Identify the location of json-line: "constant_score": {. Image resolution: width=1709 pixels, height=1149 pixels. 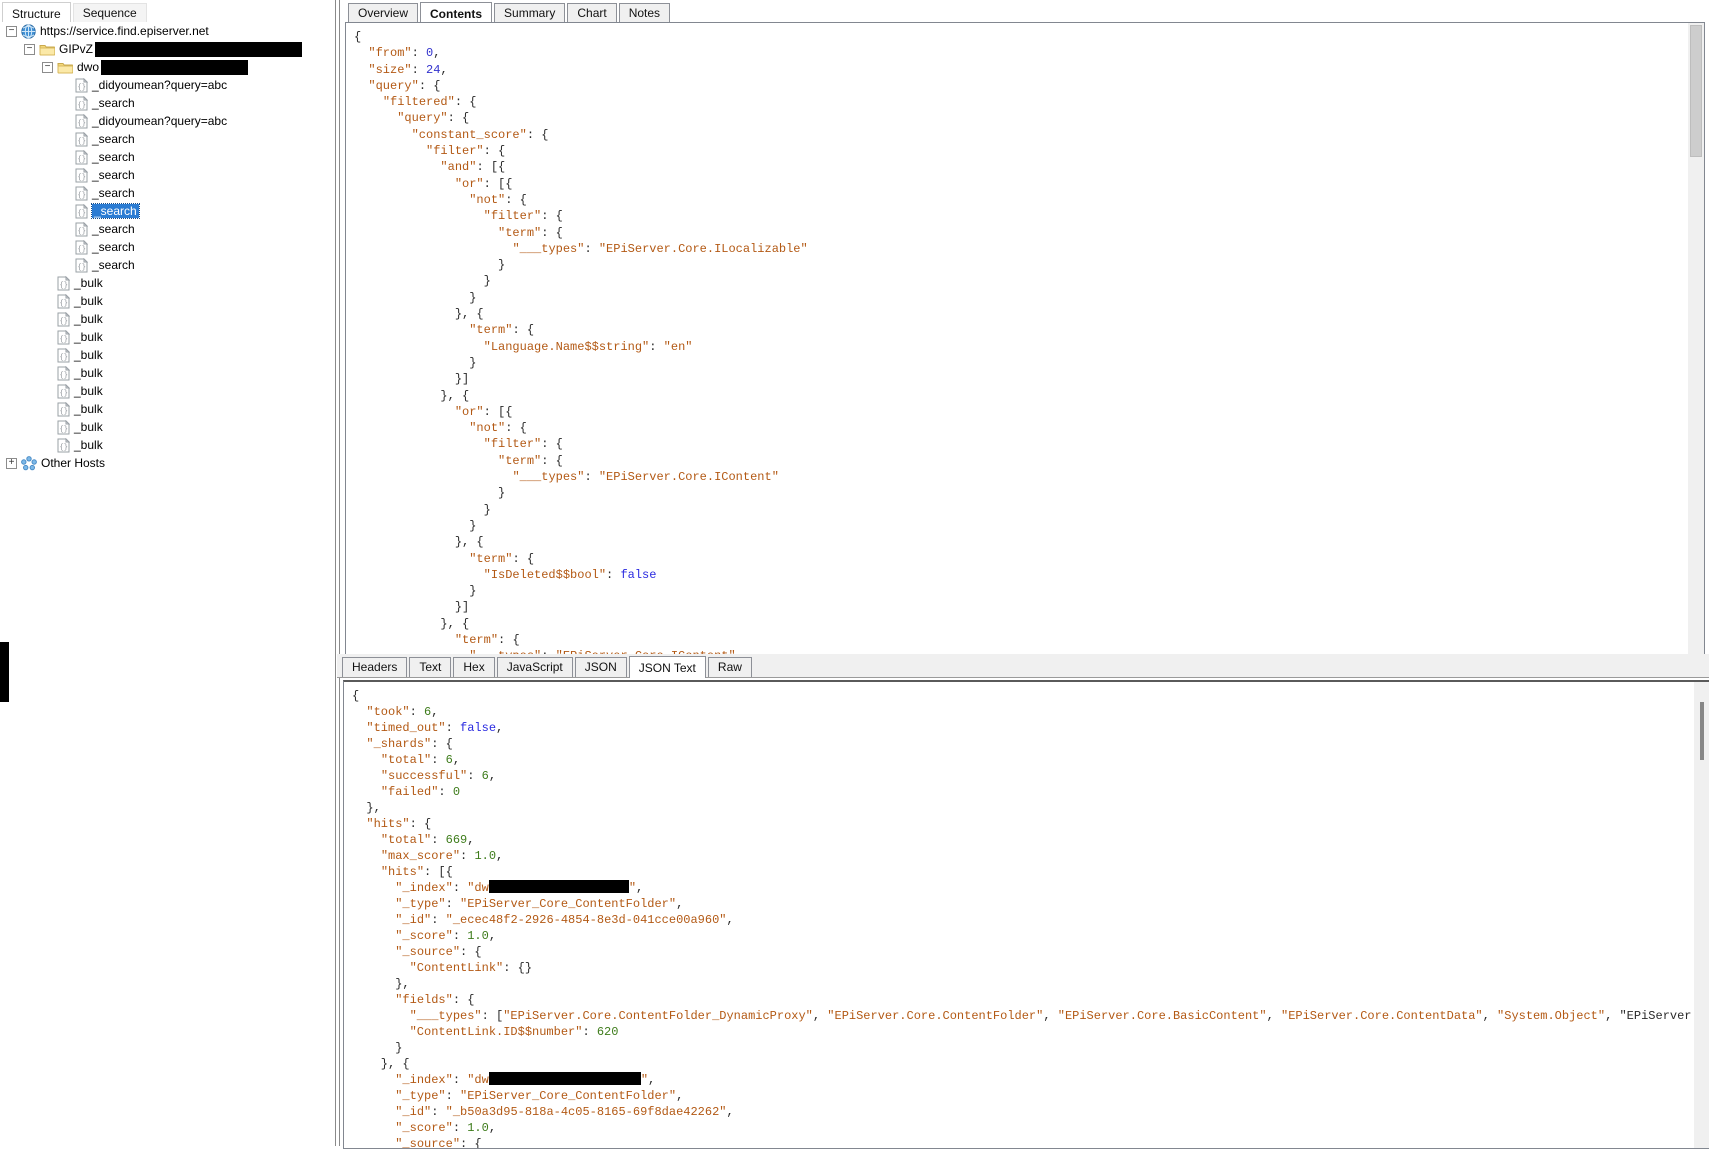
(480, 134).